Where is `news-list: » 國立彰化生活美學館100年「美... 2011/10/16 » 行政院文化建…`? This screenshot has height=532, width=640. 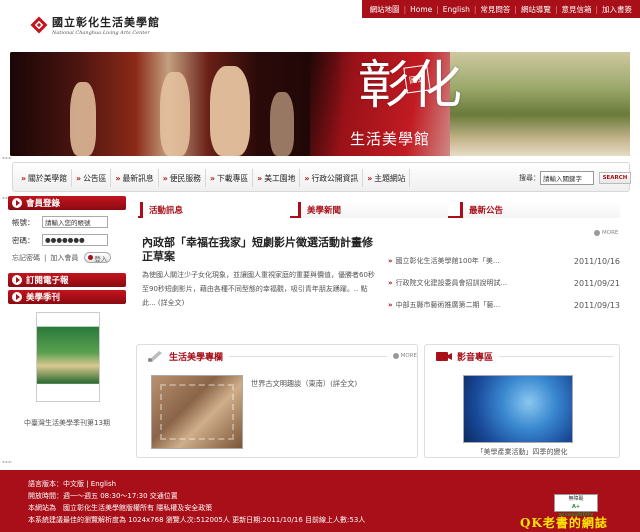 news-list: » 國立彰化生活美學館100年「美... 2011/10/16 » 行政院文化建… is located at coordinates (504, 283).